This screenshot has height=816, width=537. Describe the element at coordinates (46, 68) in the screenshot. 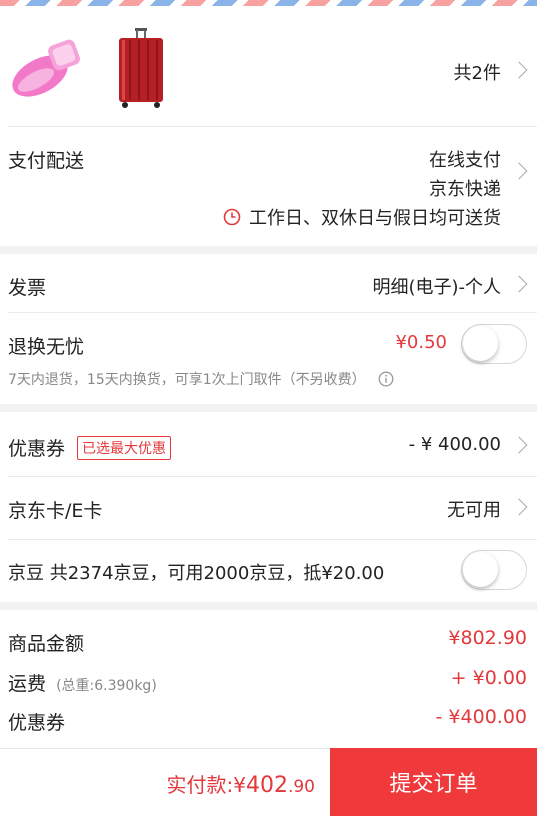

I see `soap-product-image` at that location.